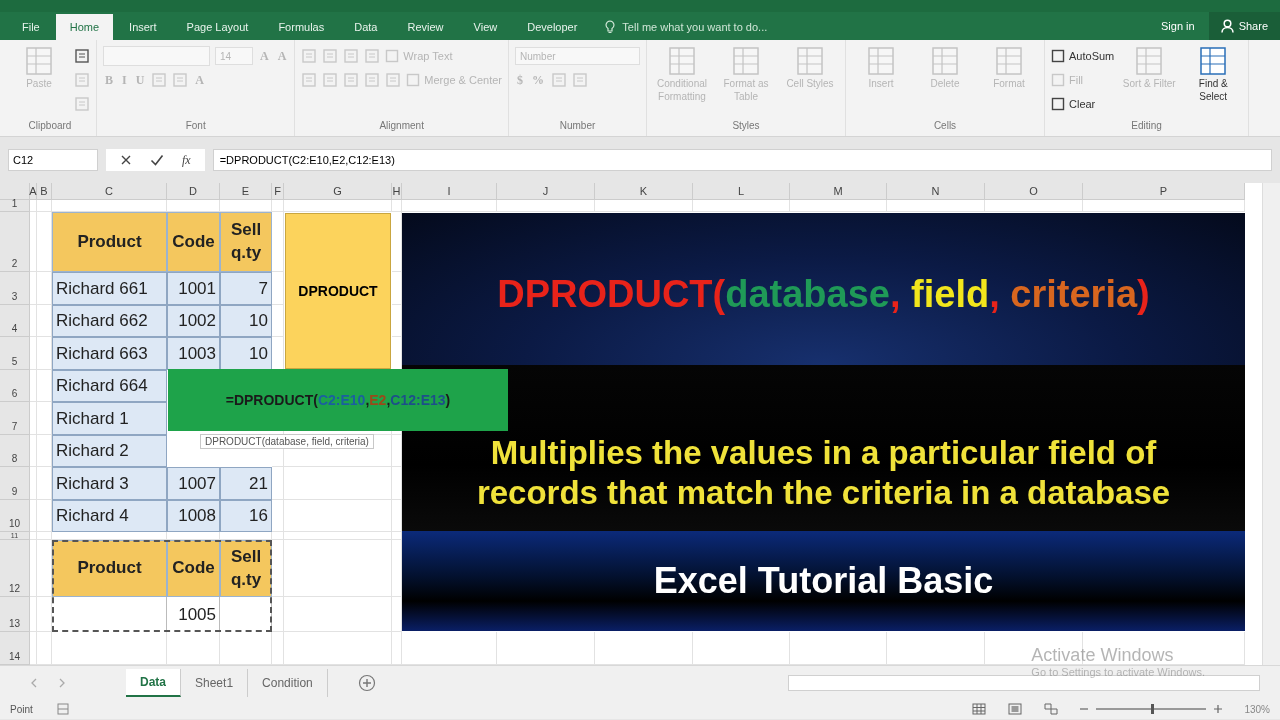 The width and height of the screenshot is (1280, 720). What do you see at coordinates (1083, 56) in the screenshot?
I see `ribbon-button: AutoSum` at bounding box center [1083, 56].